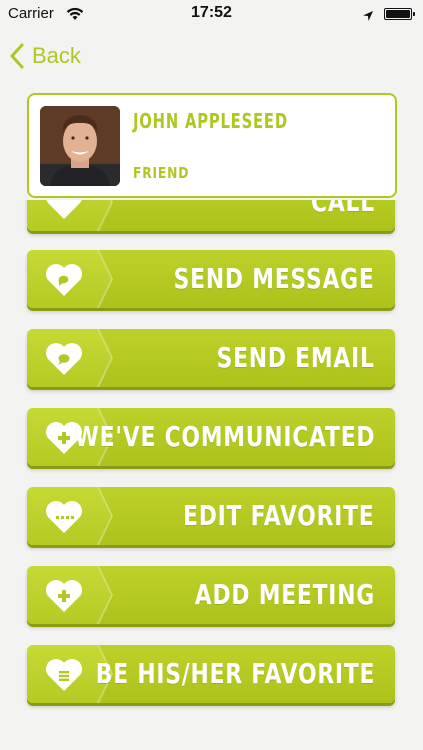 This screenshot has width=423, height=750. Describe the element at coordinates (212, 145) in the screenshot. I see `contact-card: JOHN APPLESEED FRIEND` at that location.